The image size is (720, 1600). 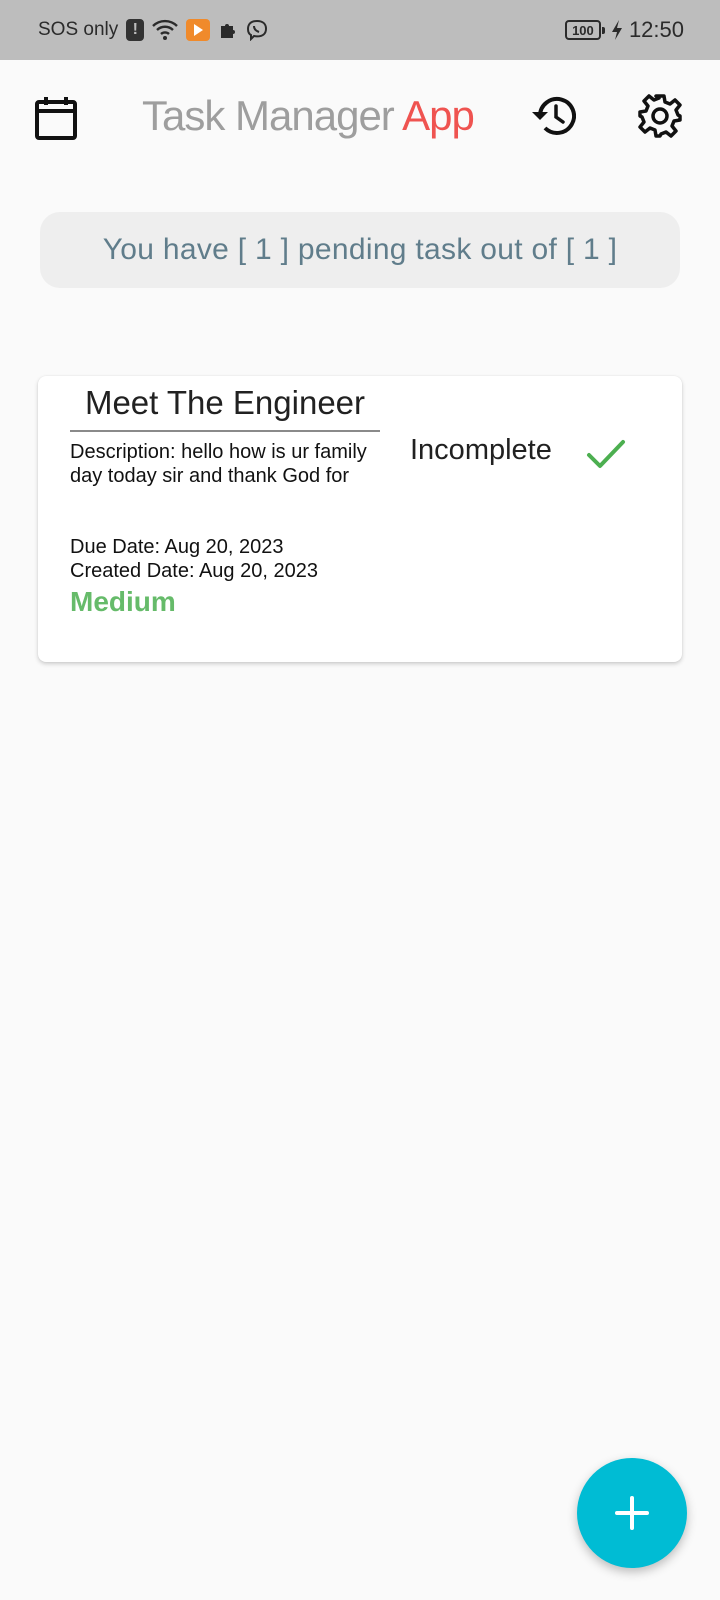 What do you see at coordinates (268, 115) in the screenshot?
I see `app-title-main: Task Manager` at bounding box center [268, 115].